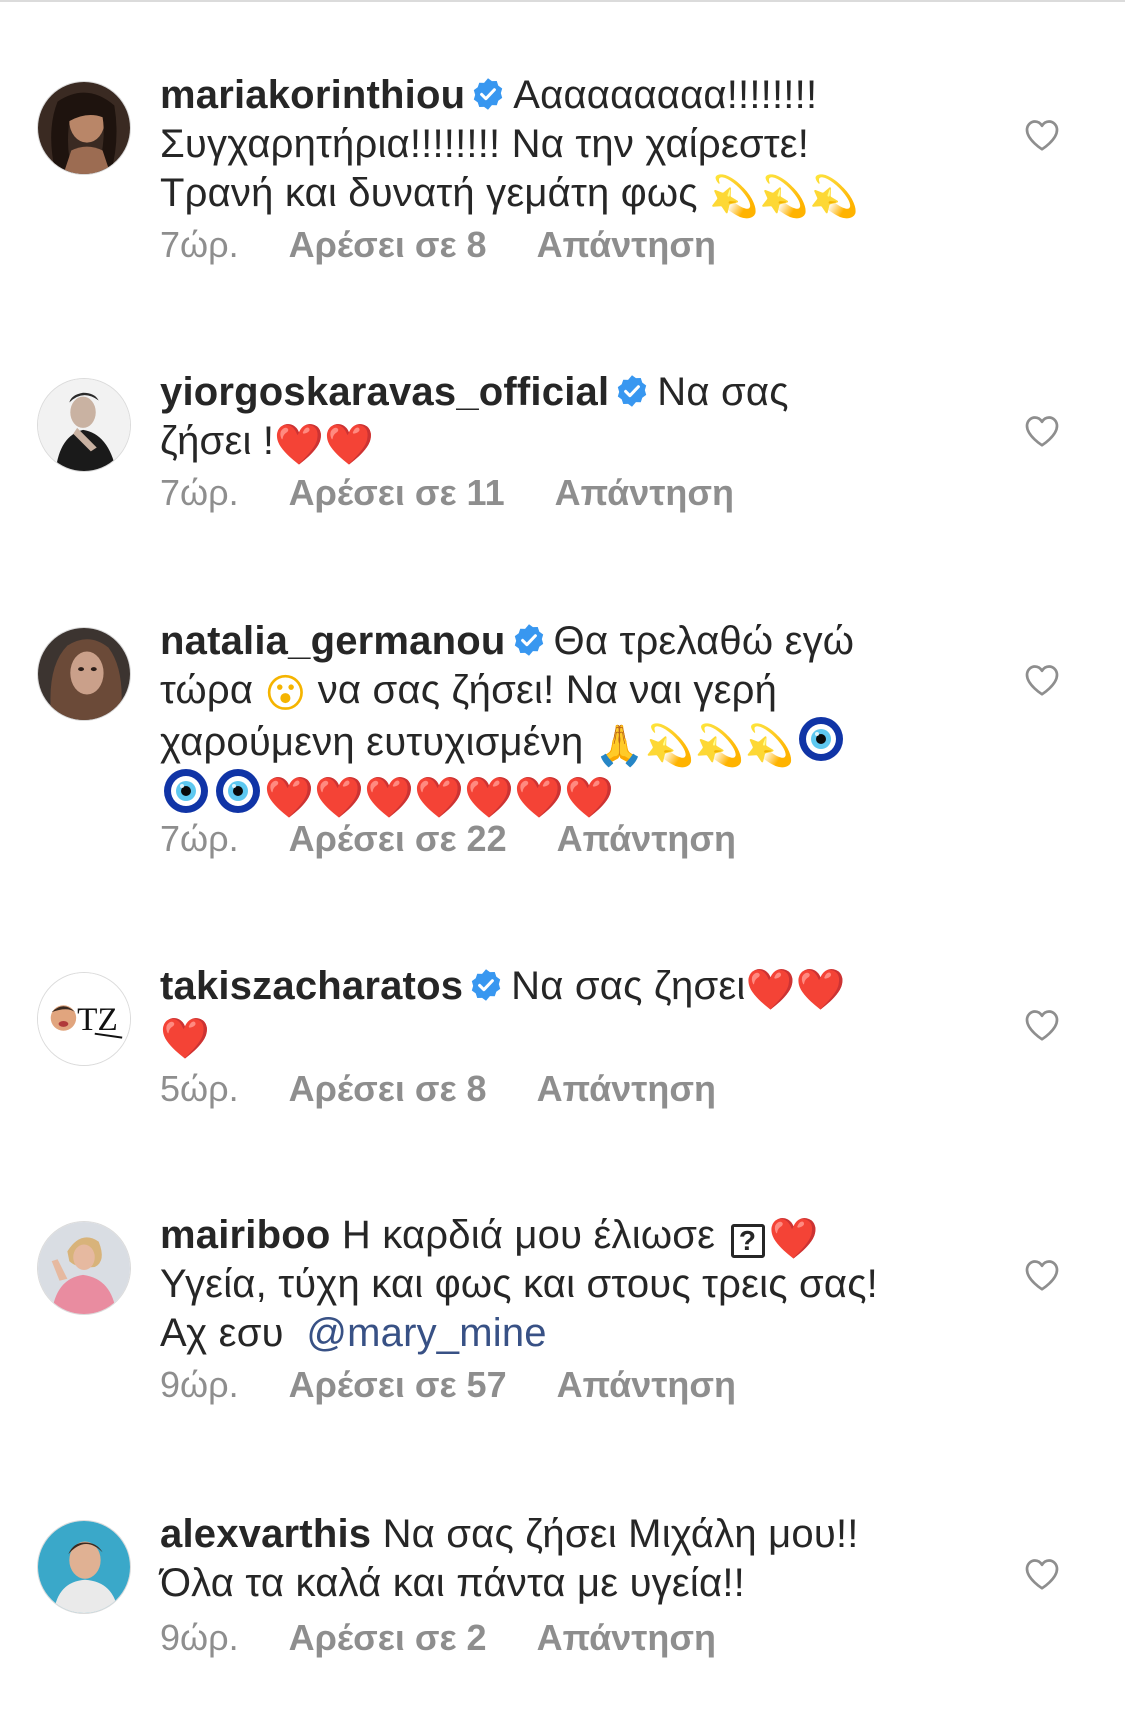  I want to click on username: takiszacharatos, so click(311, 986).